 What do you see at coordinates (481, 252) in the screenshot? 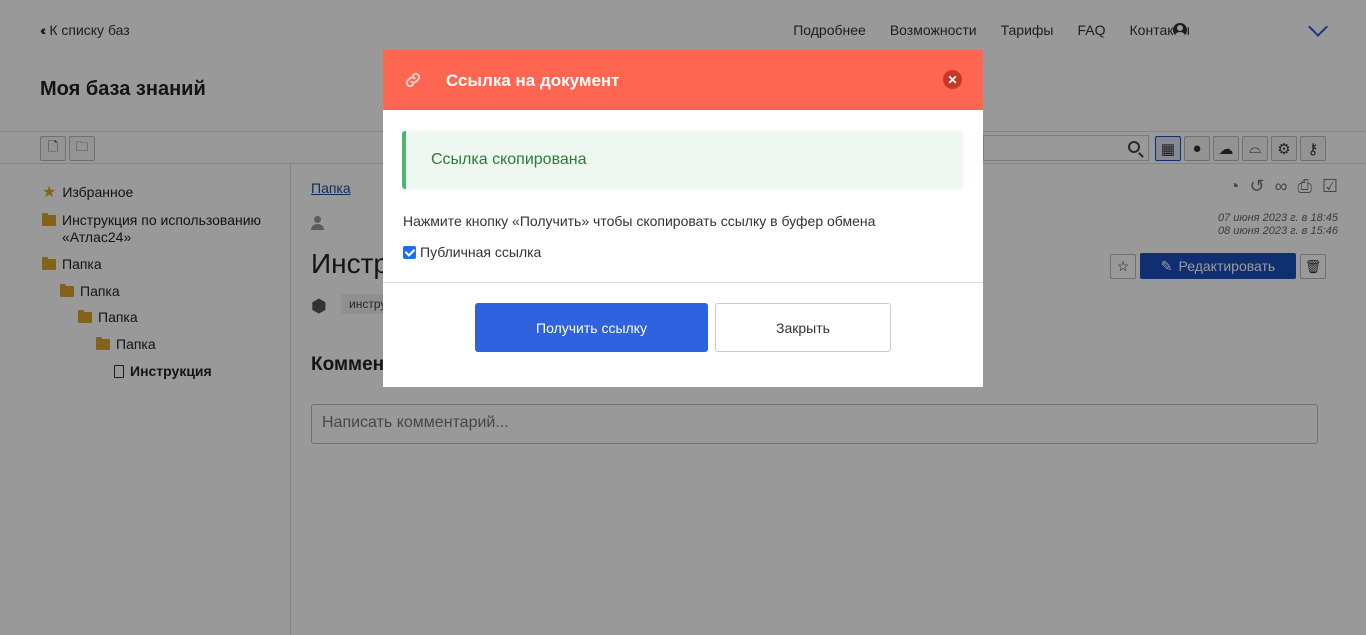
I see `public-link-label: Публичная ссылка` at bounding box center [481, 252].